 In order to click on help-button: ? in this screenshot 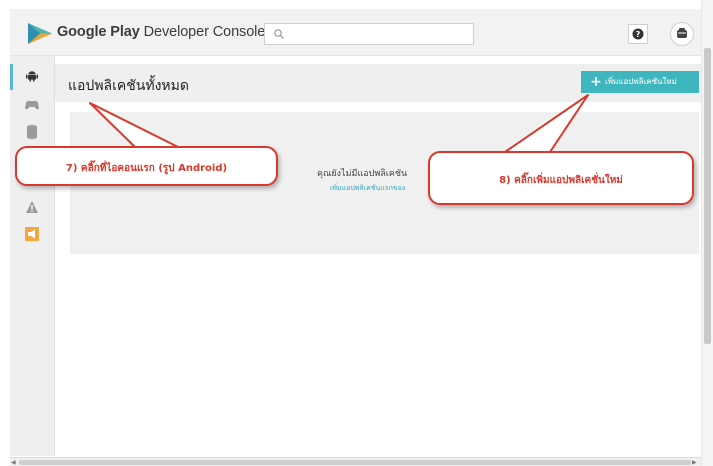, I will do `click(638, 34)`.